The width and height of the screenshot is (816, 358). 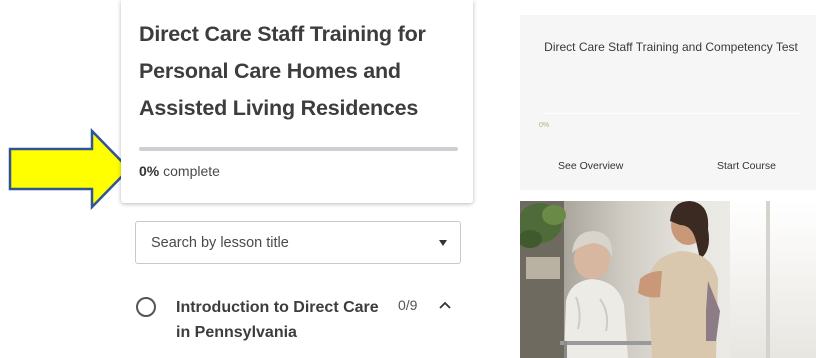 I want to click on course-card-progress-label: 0%, so click(x=544, y=125).